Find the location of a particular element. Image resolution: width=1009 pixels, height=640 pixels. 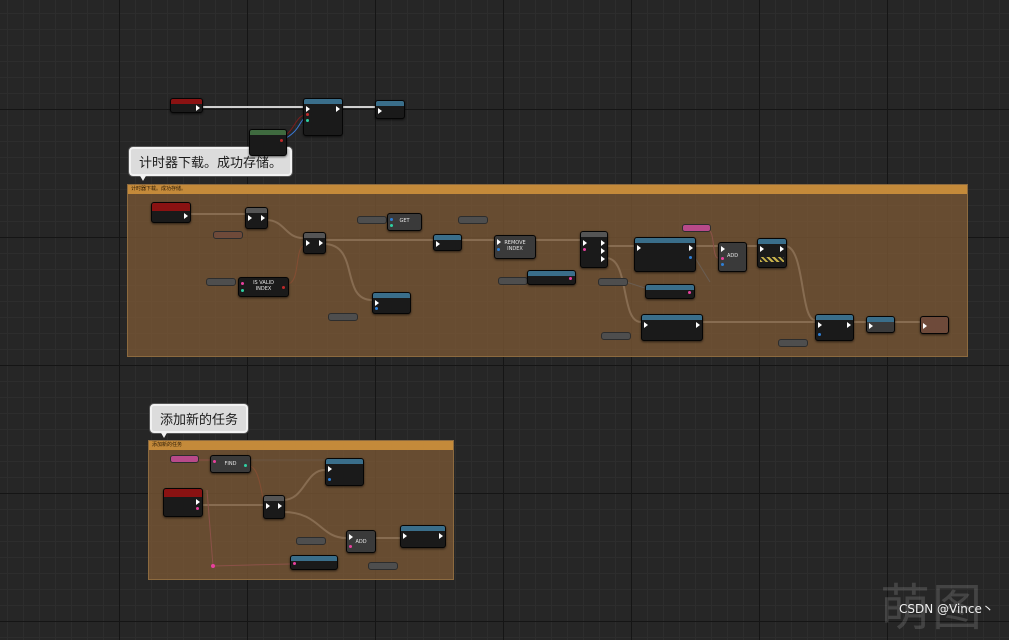

function-node-c1-b is located at coordinates (665, 254).